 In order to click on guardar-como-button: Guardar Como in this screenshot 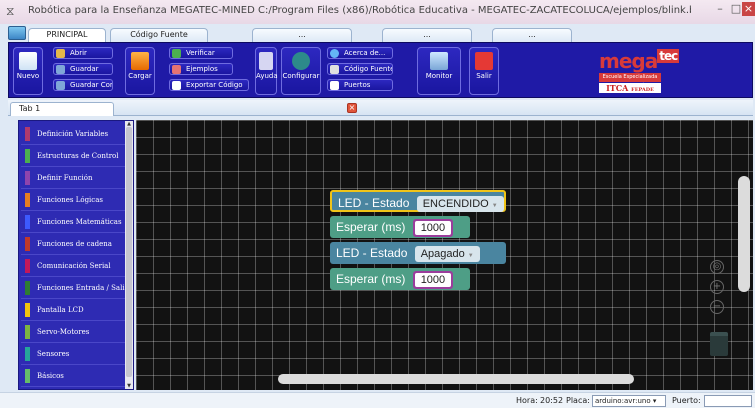, I will do `click(83, 85)`.